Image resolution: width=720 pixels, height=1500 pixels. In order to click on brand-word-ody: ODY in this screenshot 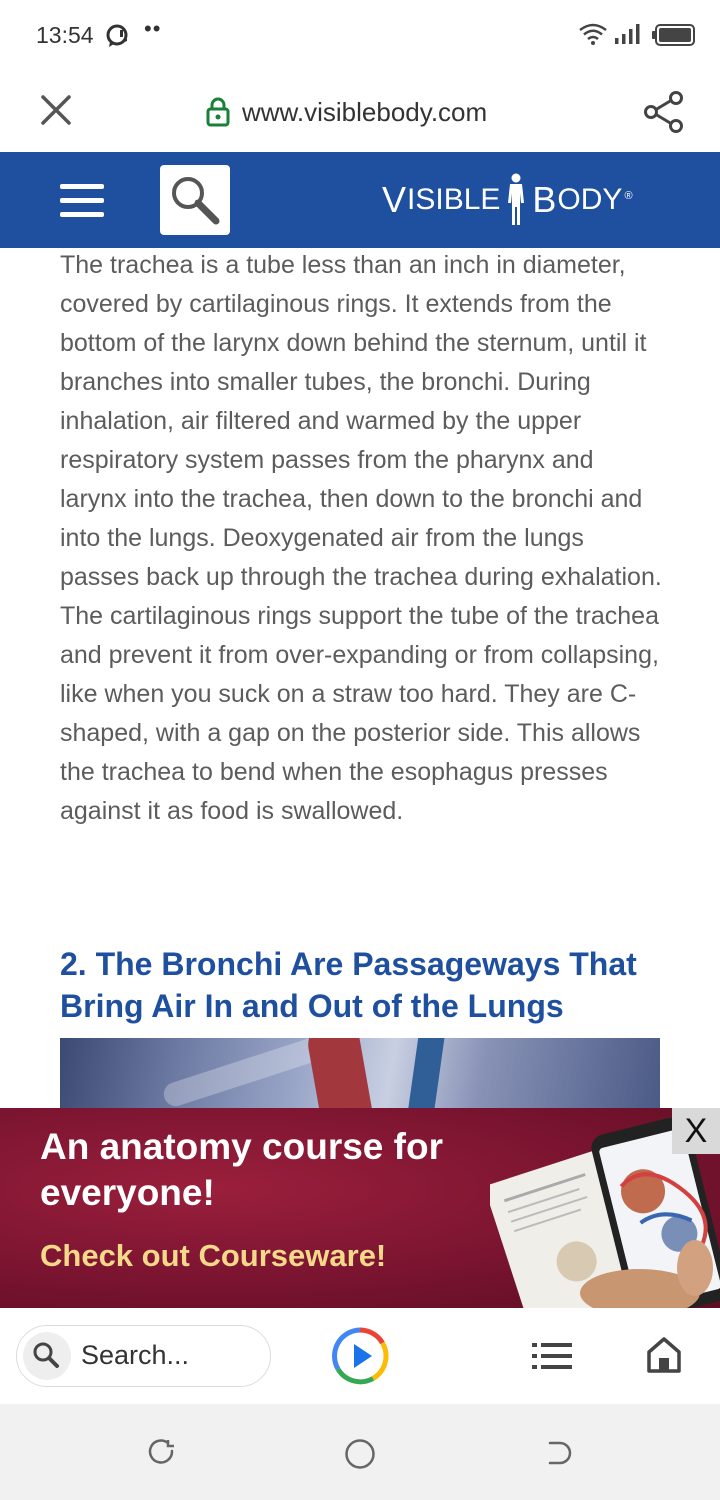, I will do `click(590, 199)`.